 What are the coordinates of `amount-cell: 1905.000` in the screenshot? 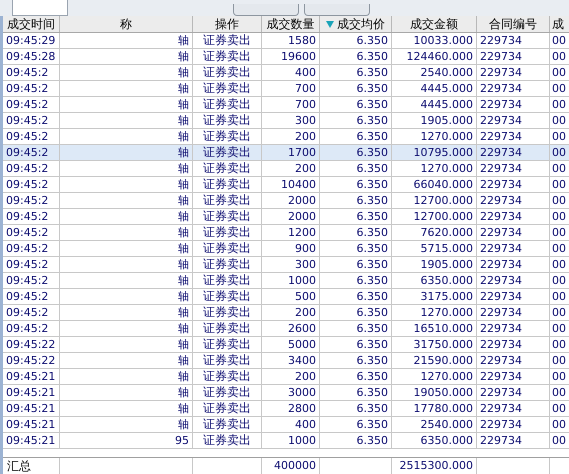 It's located at (434, 120).